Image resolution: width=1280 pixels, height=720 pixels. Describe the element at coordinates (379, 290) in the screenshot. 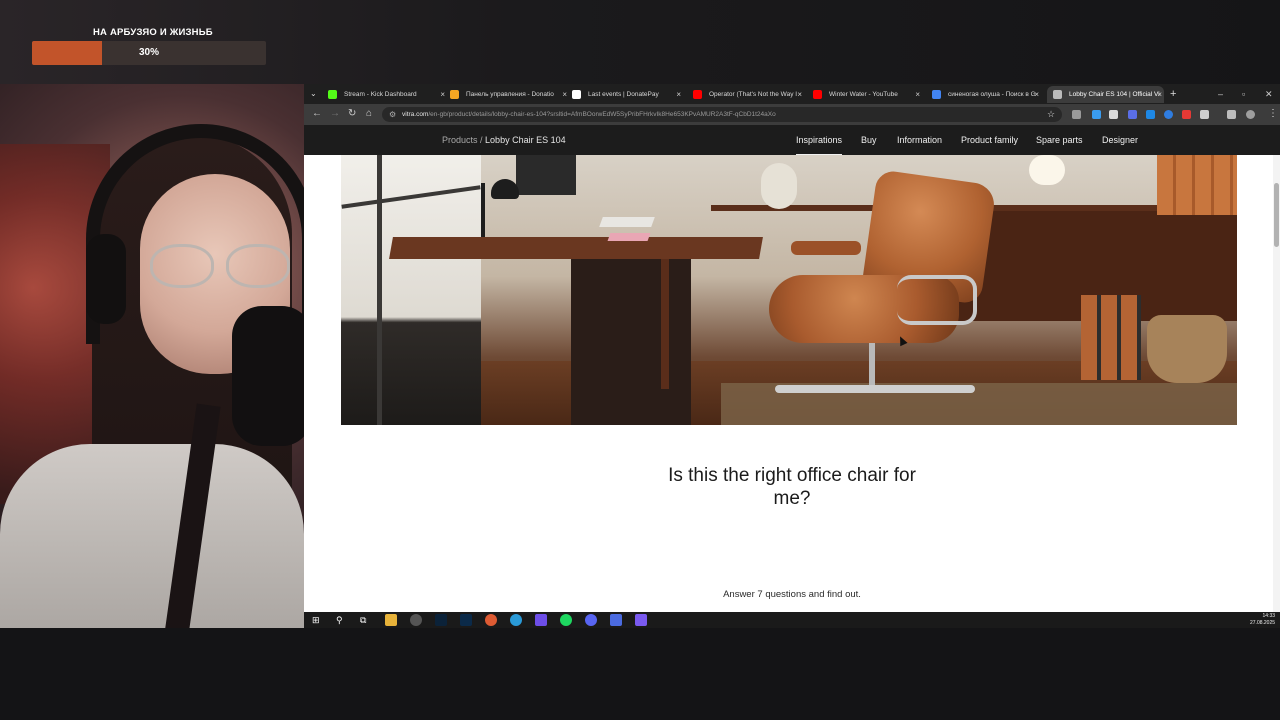

I see `hero-window-frame` at that location.